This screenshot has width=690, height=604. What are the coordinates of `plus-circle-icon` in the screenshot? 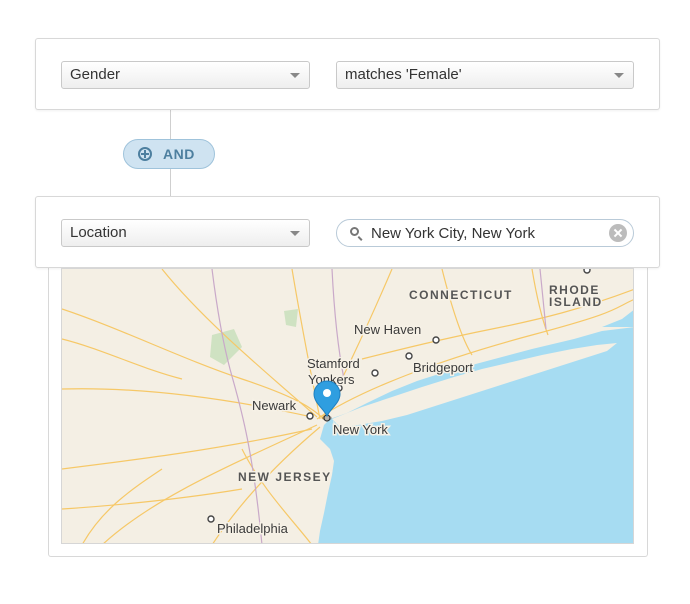 It's located at (145, 154).